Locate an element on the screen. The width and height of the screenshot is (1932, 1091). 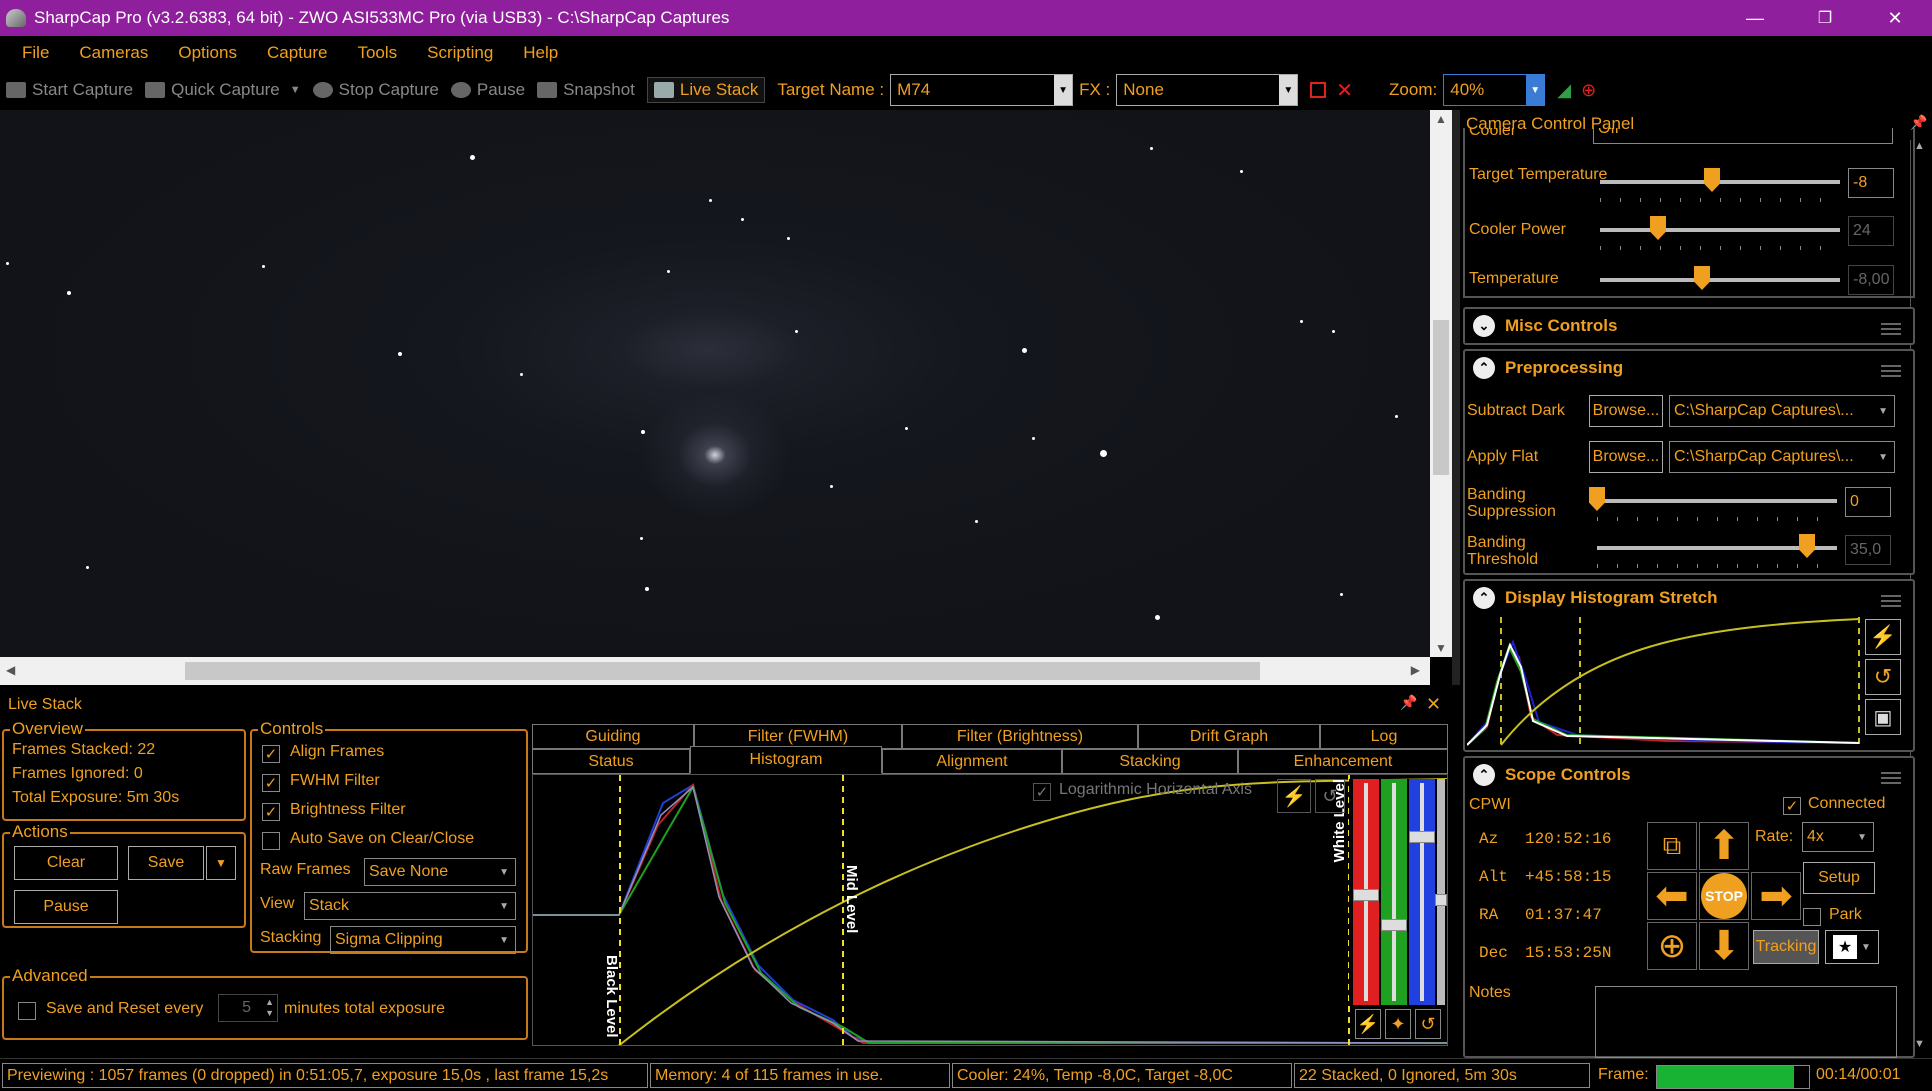
scroll-right-icon: ▶ is located at coordinates (1415, 670).